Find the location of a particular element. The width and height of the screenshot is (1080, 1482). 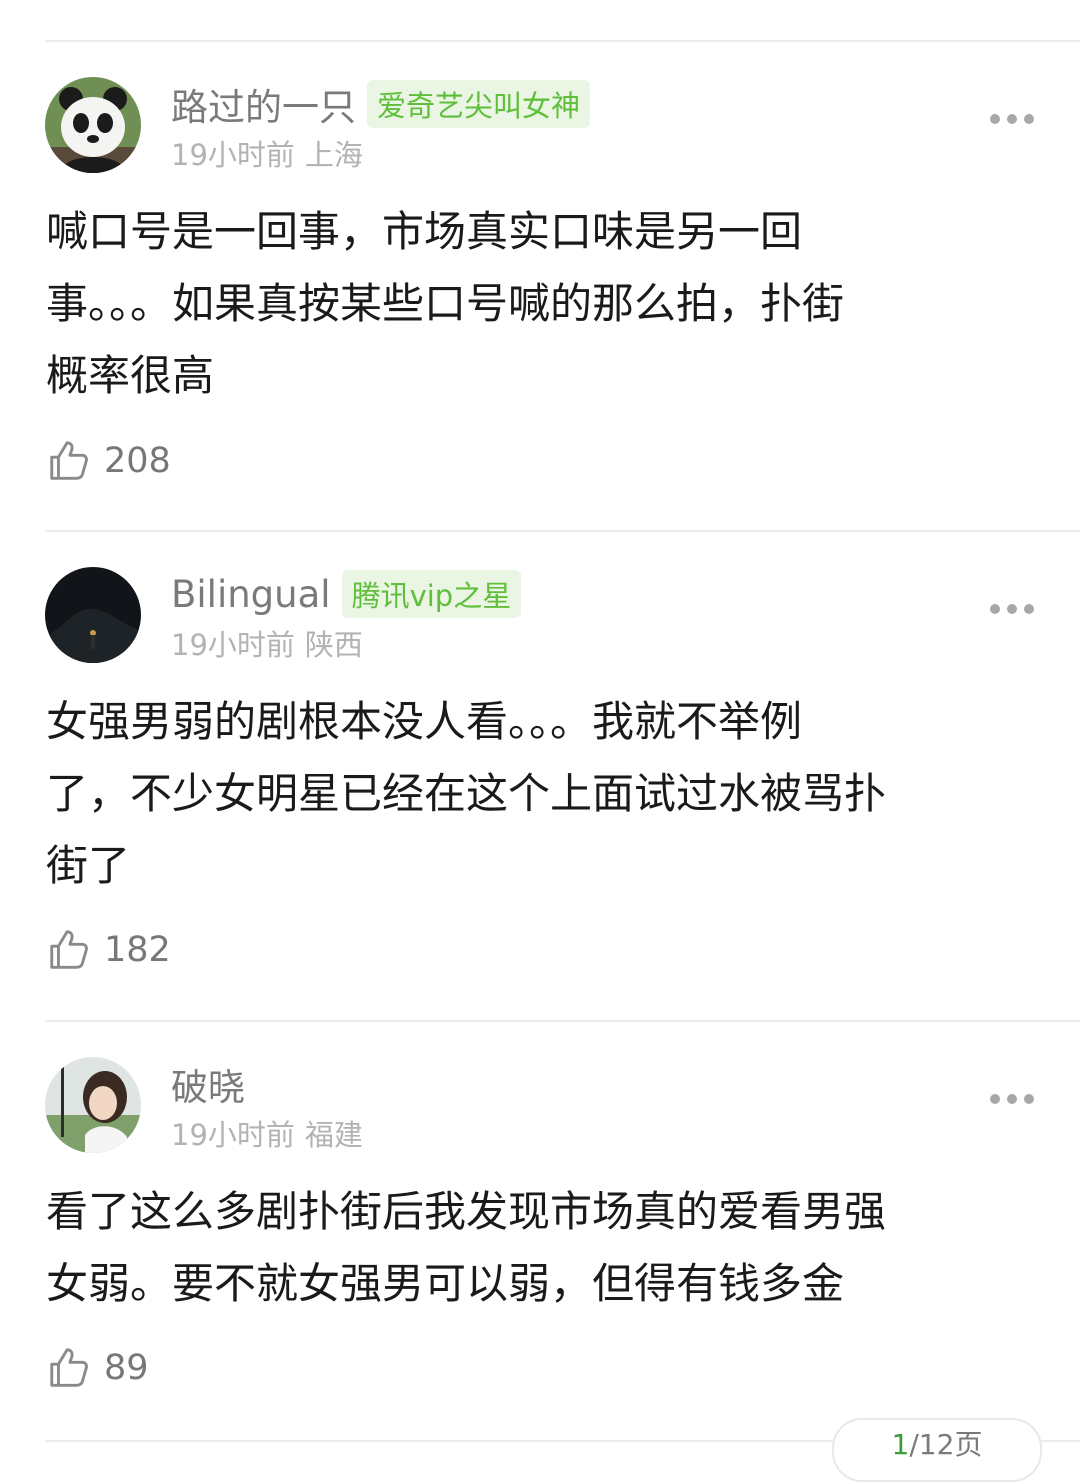

comment-meta: 19小时前 上海 is located at coordinates (267, 153).